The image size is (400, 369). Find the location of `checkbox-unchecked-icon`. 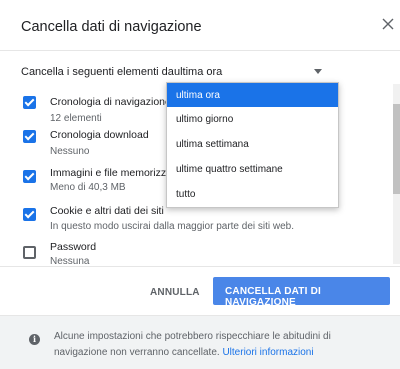

checkbox-unchecked-icon is located at coordinates (29, 252).